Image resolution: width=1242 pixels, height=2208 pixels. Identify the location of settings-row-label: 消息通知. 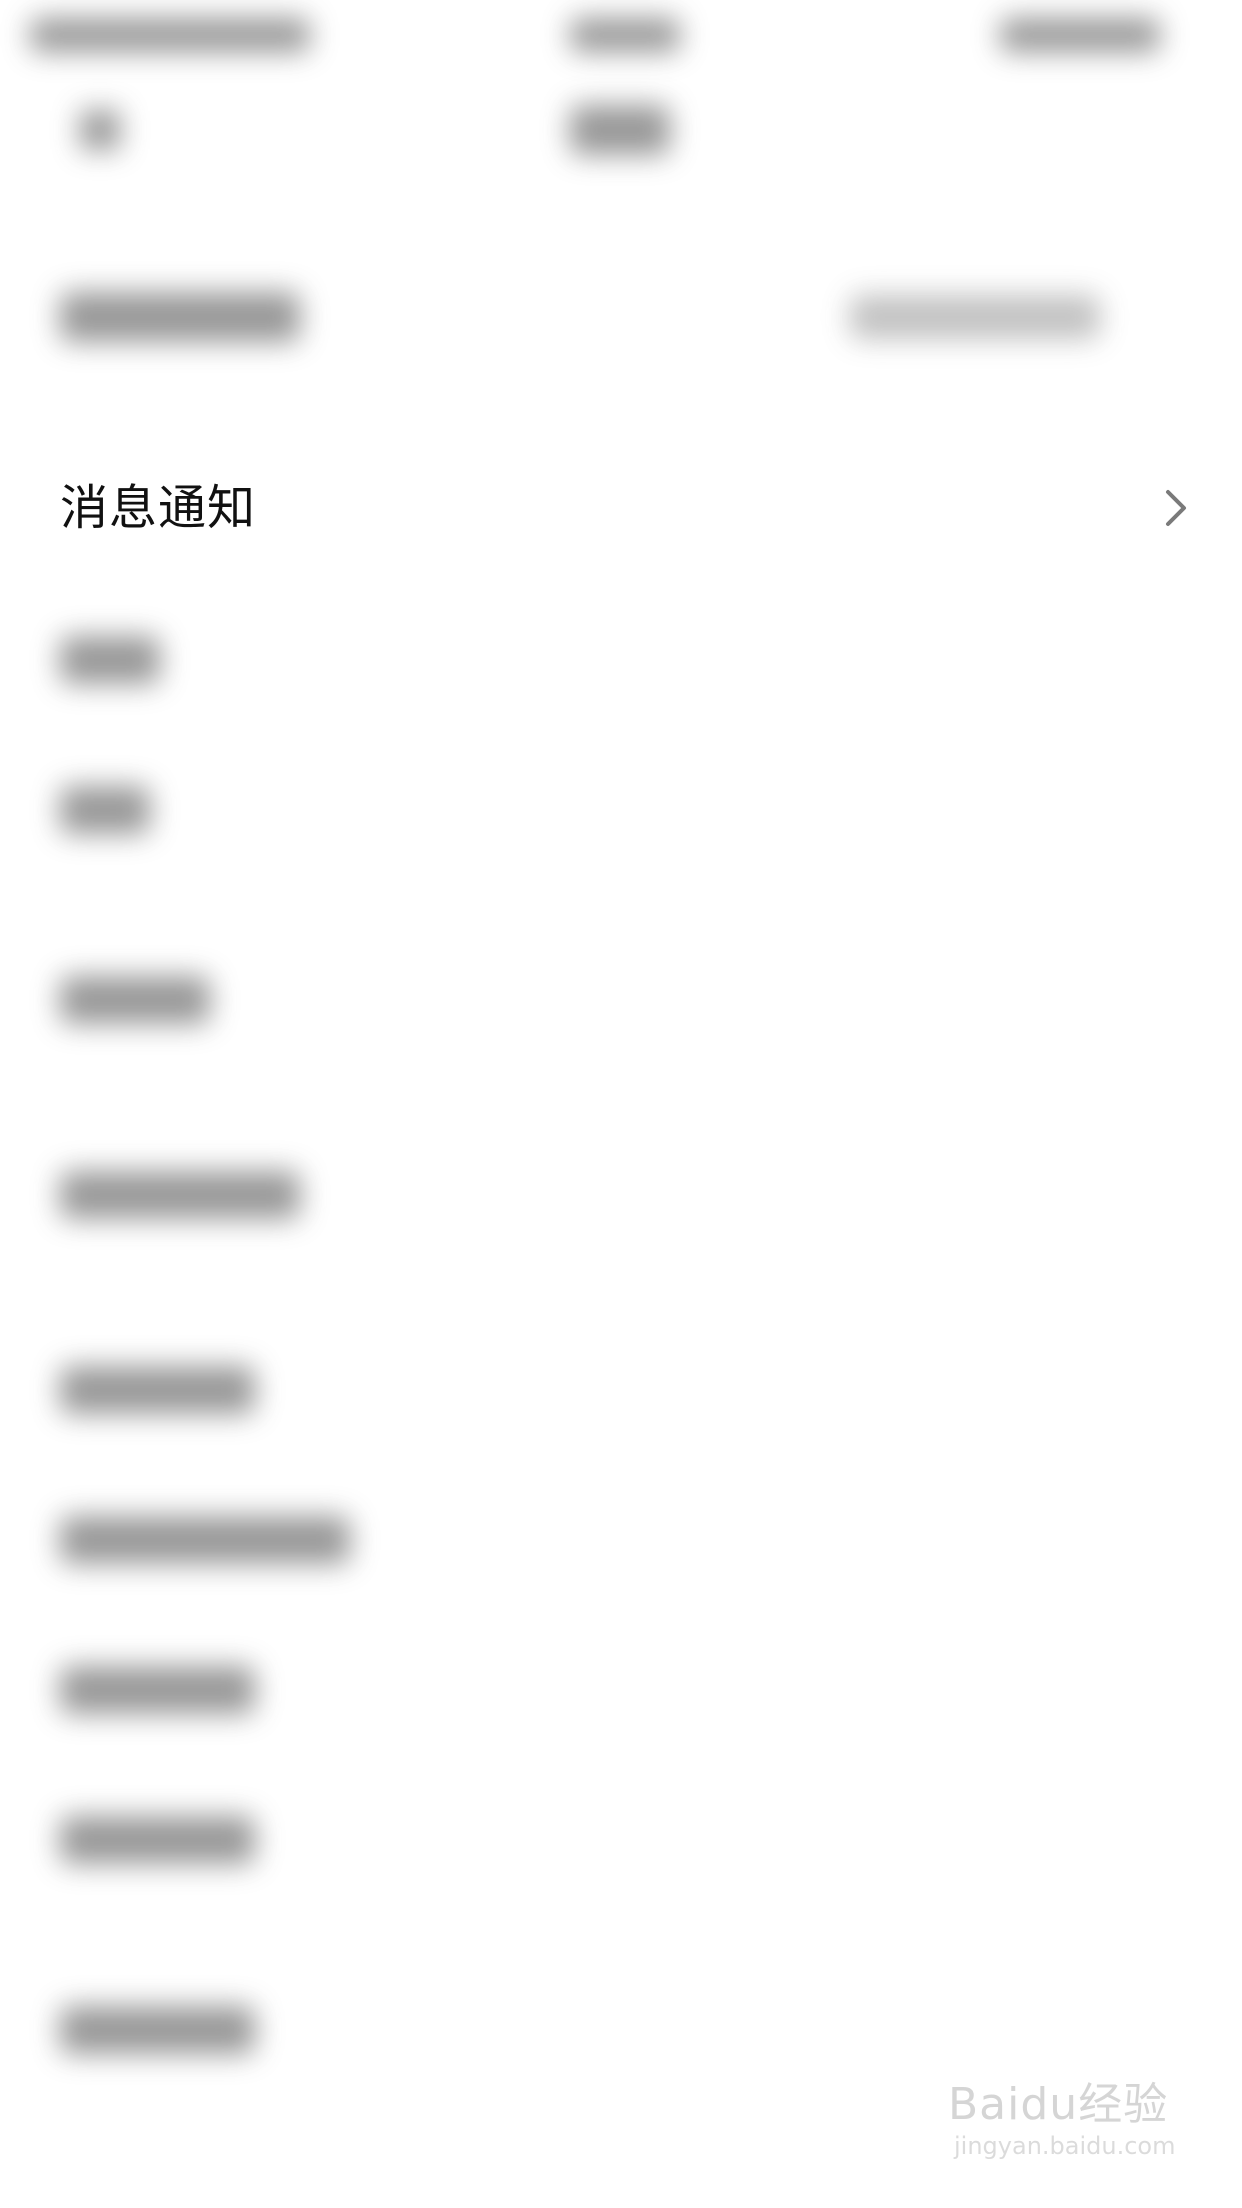
(158, 508).